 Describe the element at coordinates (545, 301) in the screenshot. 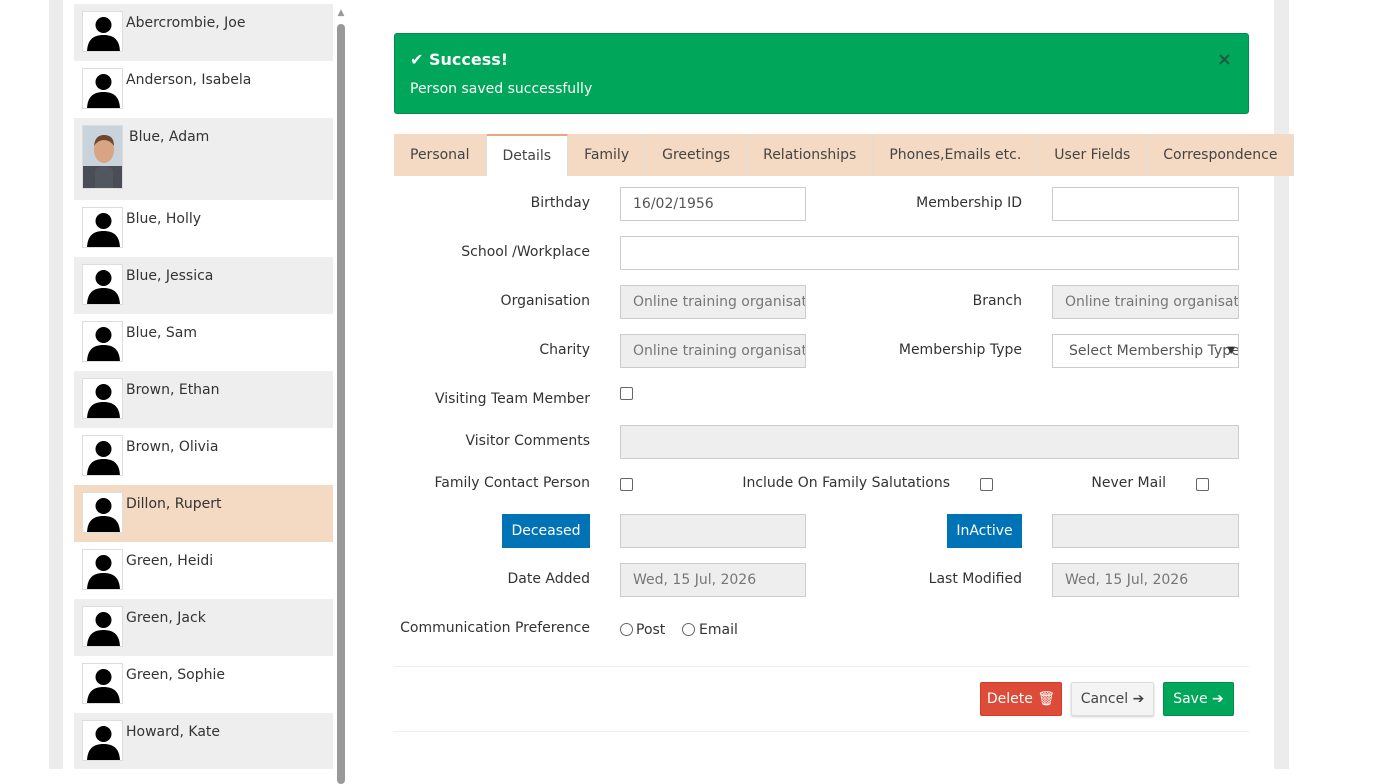

I see `organisation-label: Organisation` at that location.